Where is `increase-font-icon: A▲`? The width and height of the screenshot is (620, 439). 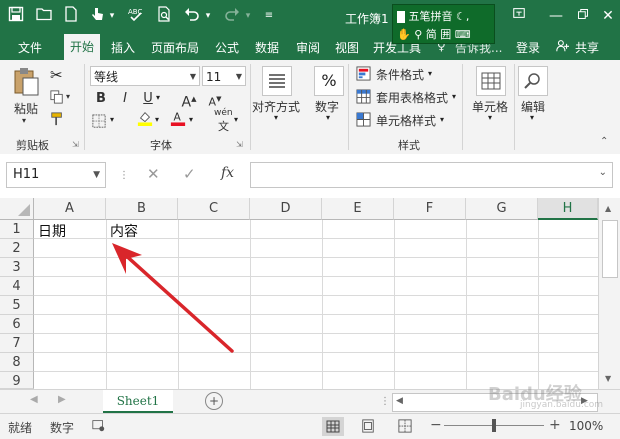
increase-font-icon: A▲ is located at coordinates (189, 100).